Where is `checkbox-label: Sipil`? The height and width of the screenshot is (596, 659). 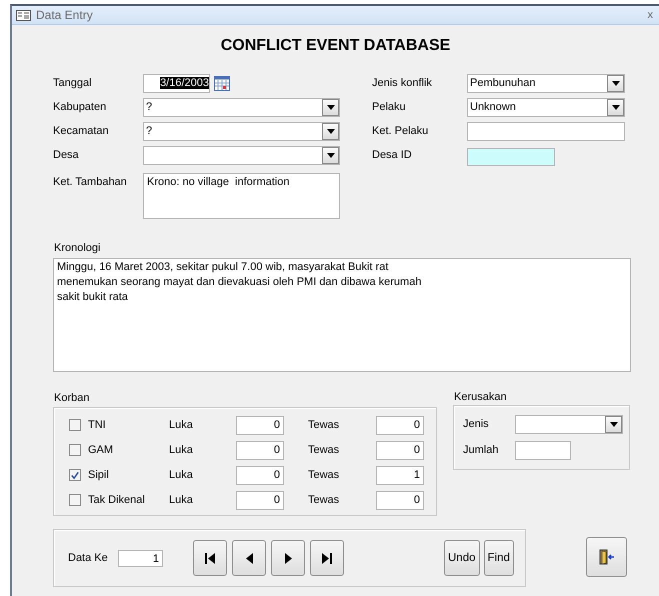
checkbox-label: Sipil is located at coordinates (99, 475).